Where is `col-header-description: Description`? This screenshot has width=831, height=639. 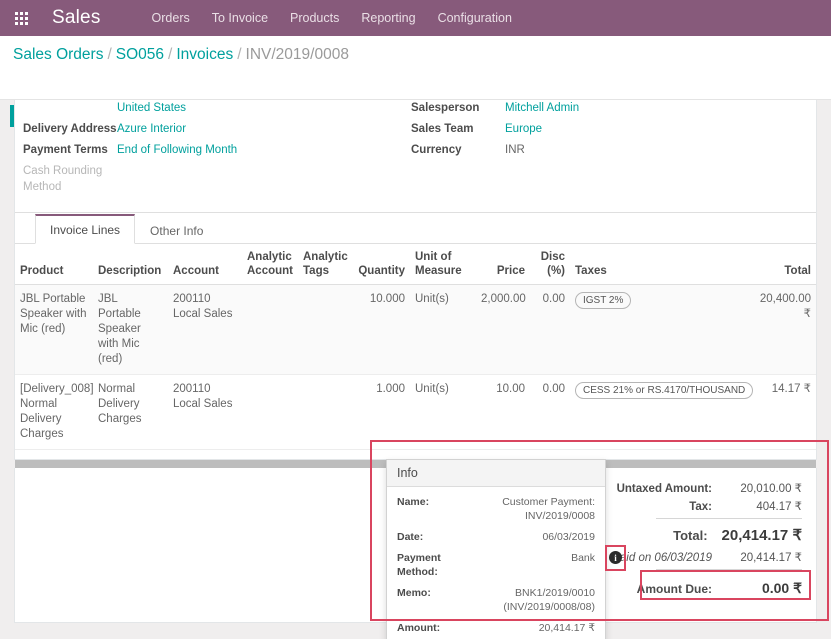 col-header-description: Description is located at coordinates (130, 264).